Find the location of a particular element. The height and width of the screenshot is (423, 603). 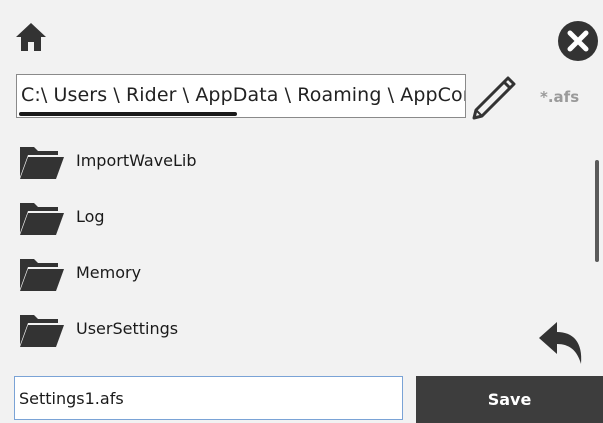

home-button is located at coordinates (31, 37).